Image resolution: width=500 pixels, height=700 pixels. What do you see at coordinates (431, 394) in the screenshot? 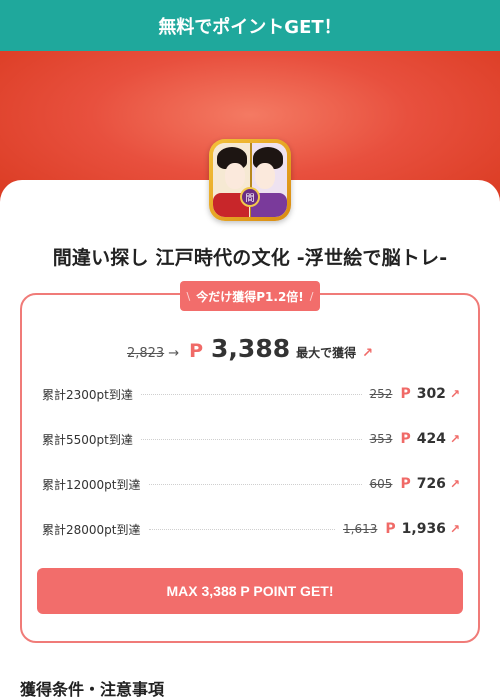
I see `tier-points-value: 302` at bounding box center [431, 394].